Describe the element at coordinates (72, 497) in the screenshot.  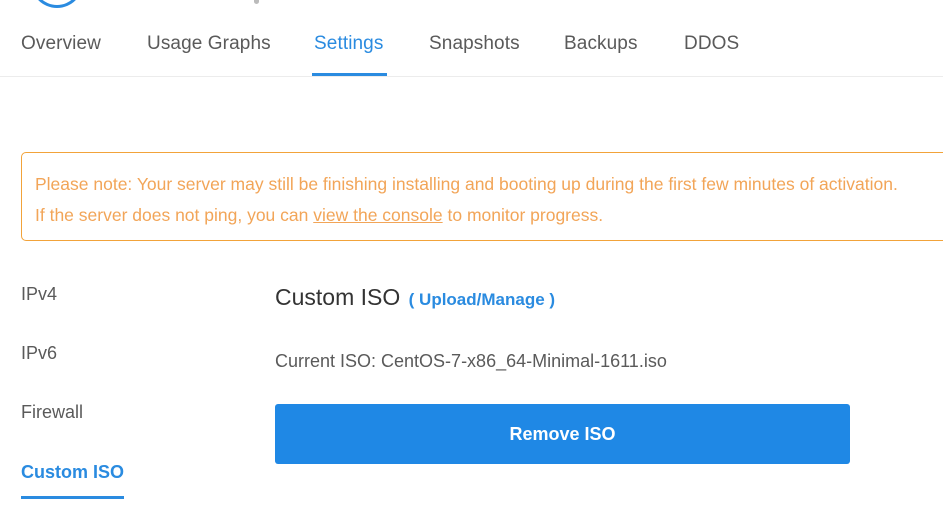
I see `active-sidebar-indicator` at that location.